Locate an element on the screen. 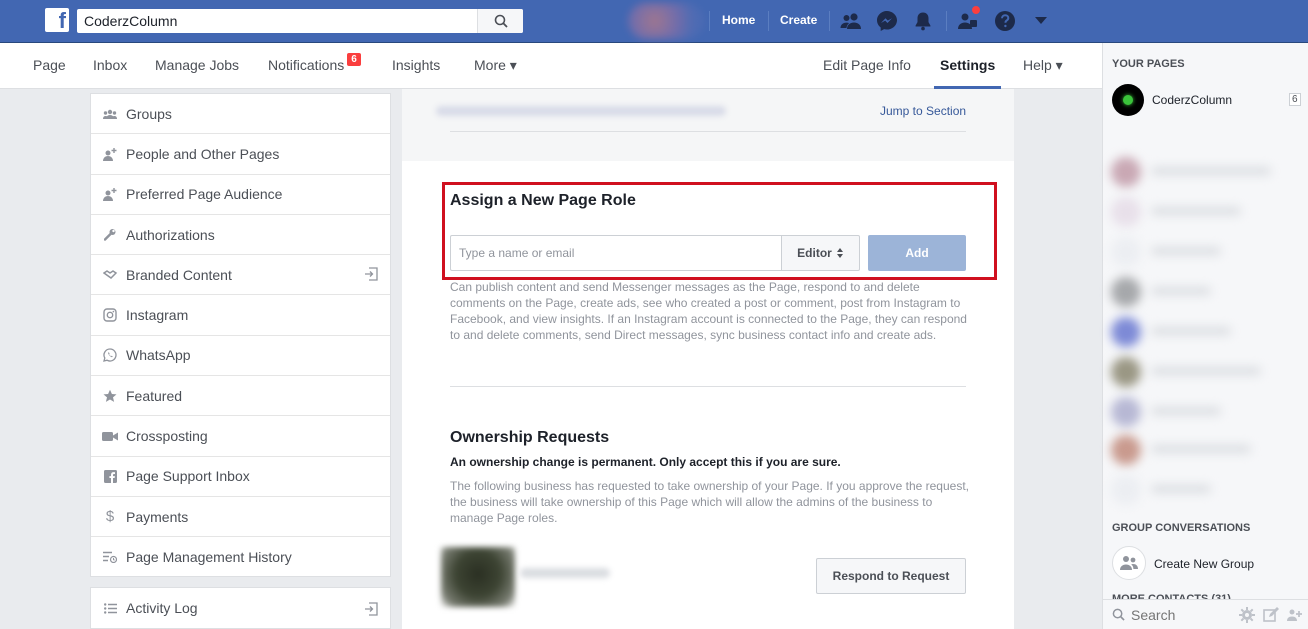  sidebar-item-label: WhatsApp is located at coordinates (158, 355).